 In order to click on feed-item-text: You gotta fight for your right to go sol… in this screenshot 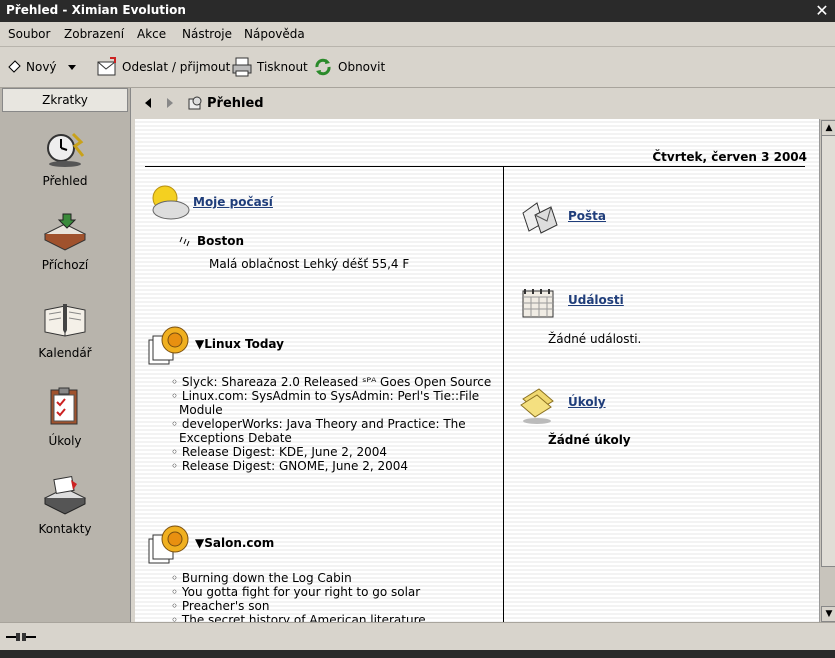, I will do `click(301, 592)`.